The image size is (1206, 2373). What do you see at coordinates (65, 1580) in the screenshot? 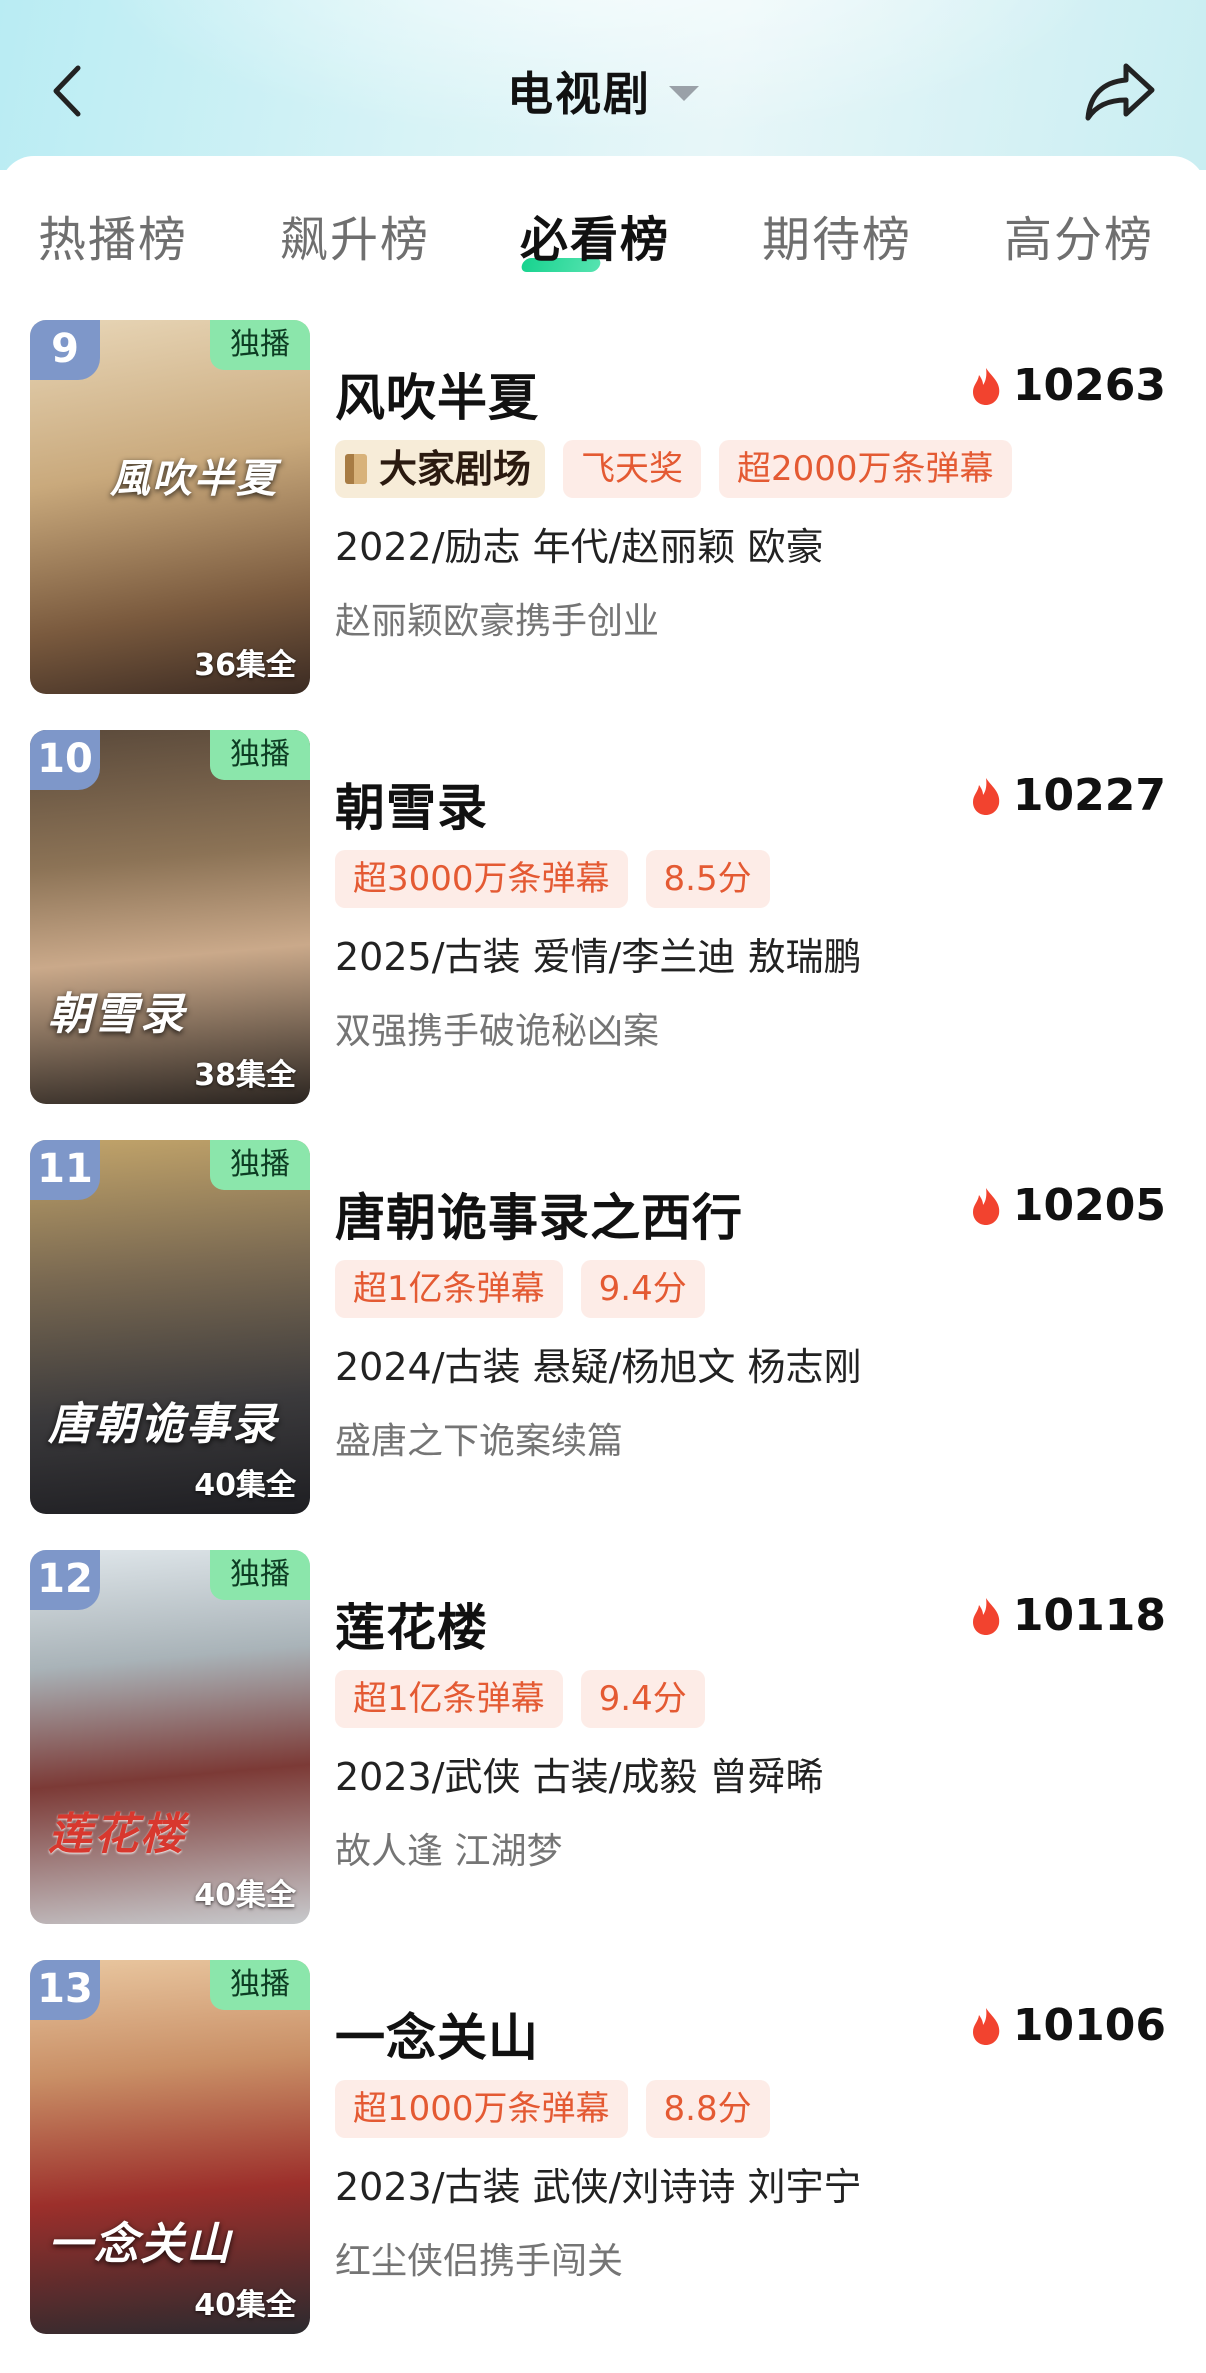
I see `rank-badge: 12` at bounding box center [65, 1580].